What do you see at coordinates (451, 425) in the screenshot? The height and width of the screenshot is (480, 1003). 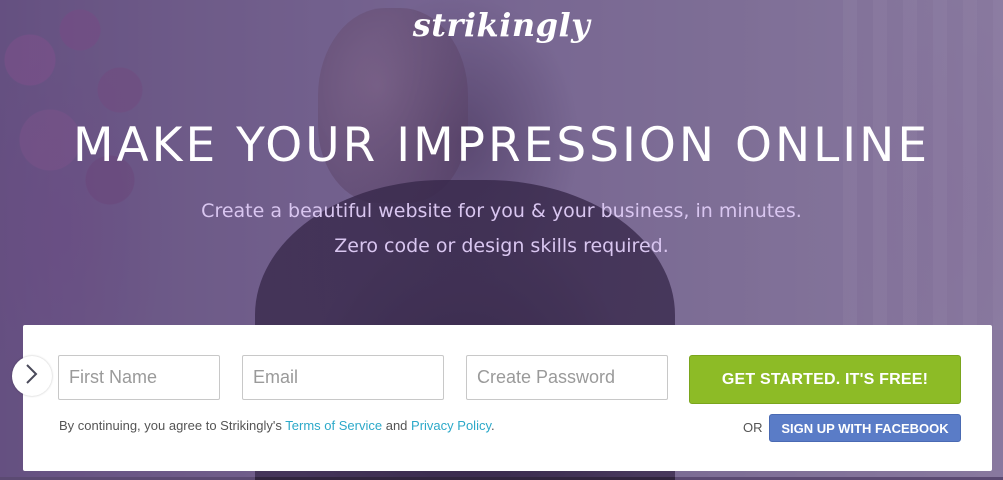 I see `privacy-policy-link: Privacy Policy` at bounding box center [451, 425].